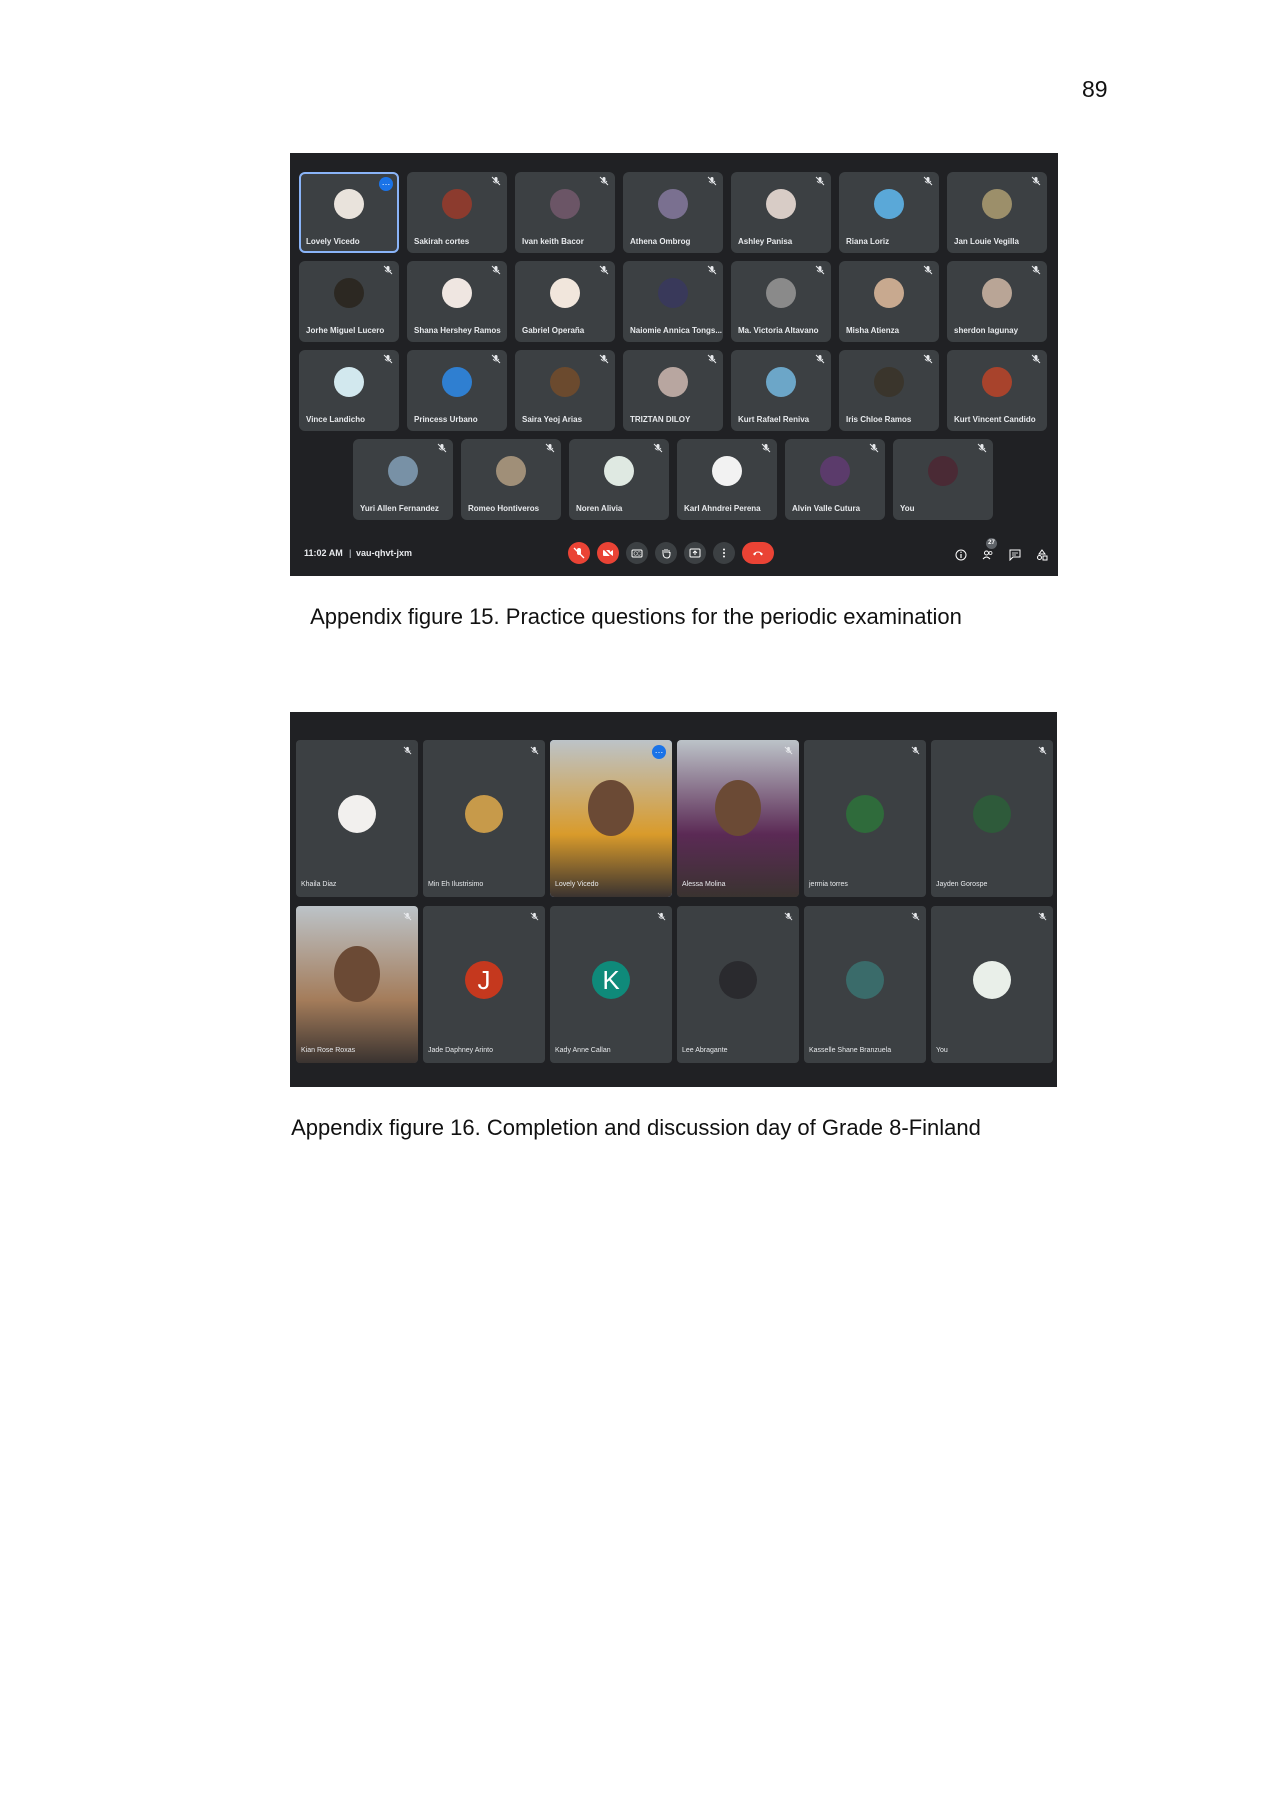  What do you see at coordinates (511, 479) in the screenshot?
I see `participant-tile: Romeo Hontiveros` at bounding box center [511, 479].